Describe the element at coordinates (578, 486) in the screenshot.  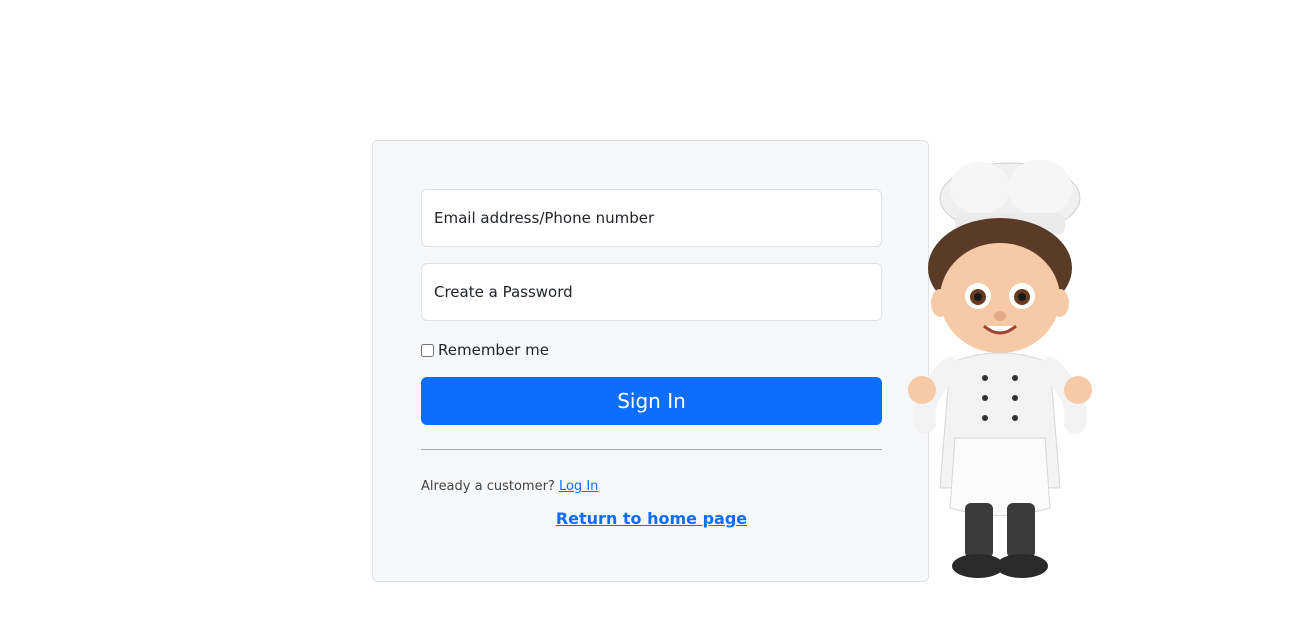
I see `login-link: Log In` at that location.